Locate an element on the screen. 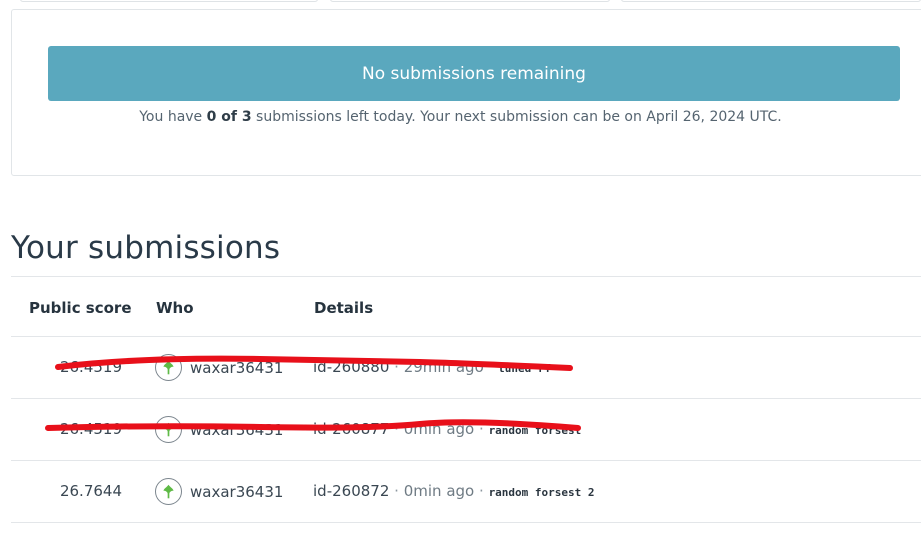  submission-description: tuned rf is located at coordinates (525, 368).